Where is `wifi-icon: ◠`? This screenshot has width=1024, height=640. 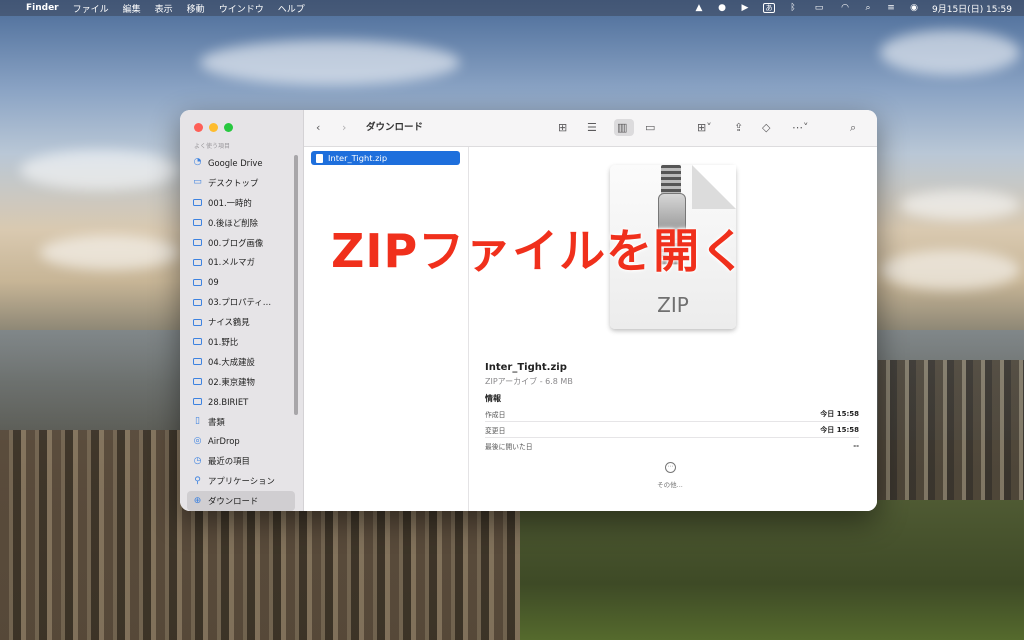
wifi-icon: ◠ is located at coordinates (845, 8).